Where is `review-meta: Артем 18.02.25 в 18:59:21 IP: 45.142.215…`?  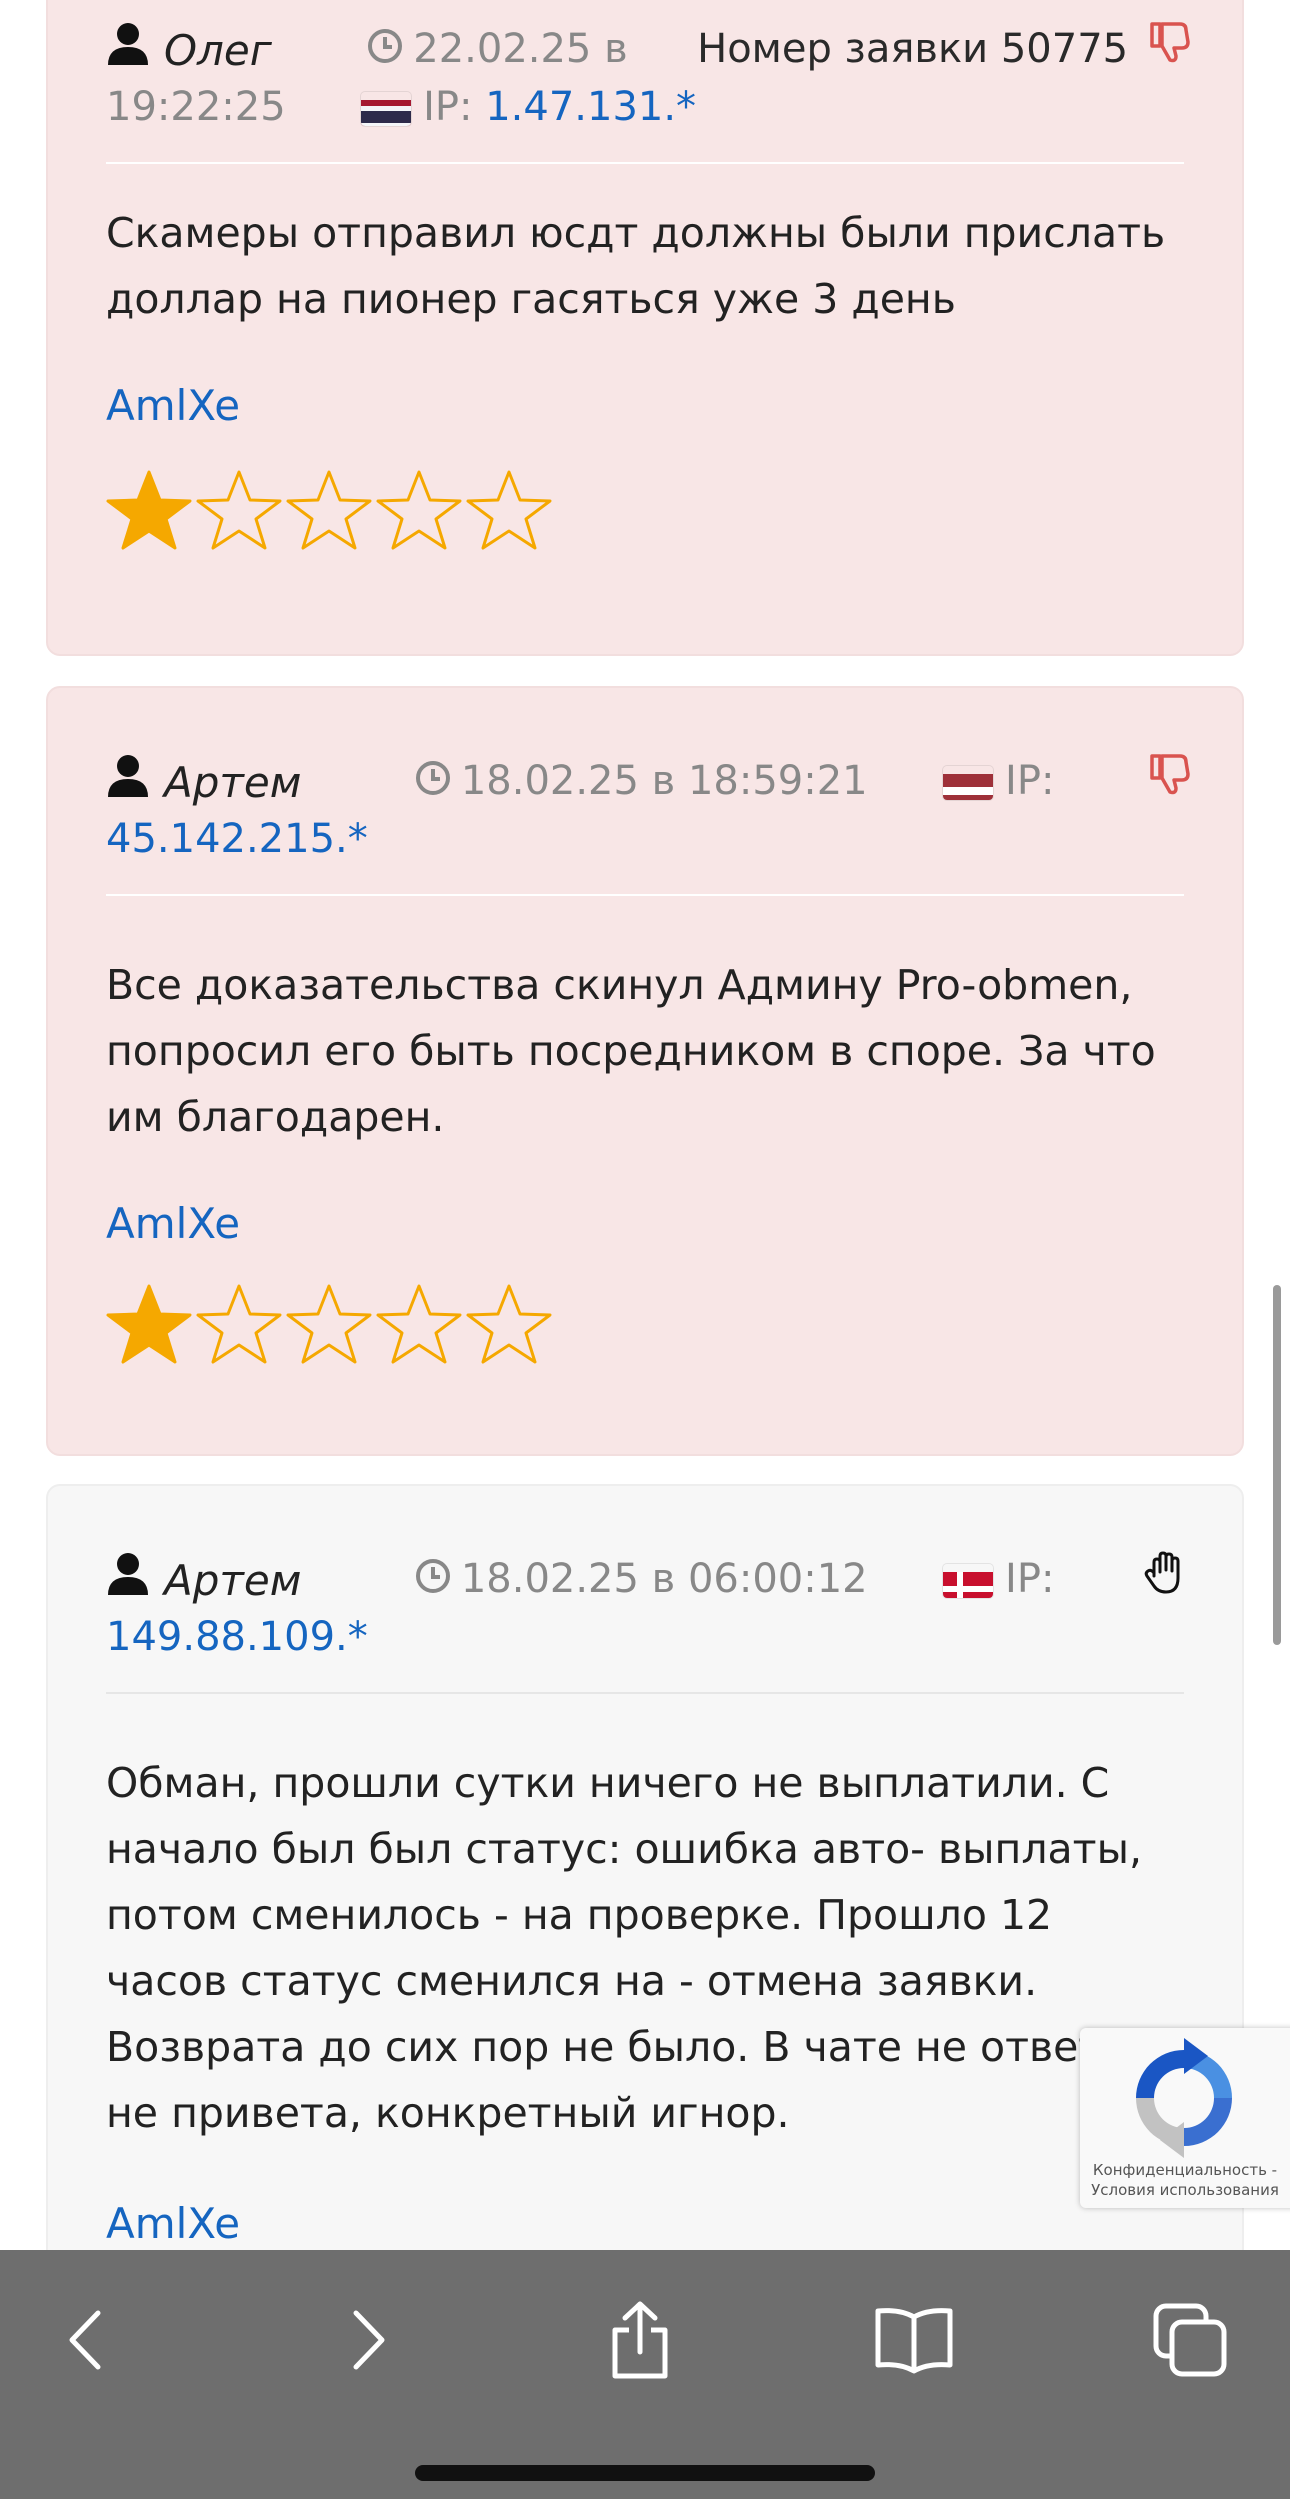 review-meta: Артем 18.02.25 в 18:59:21 IP: 45.142.215… is located at coordinates (645, 812).